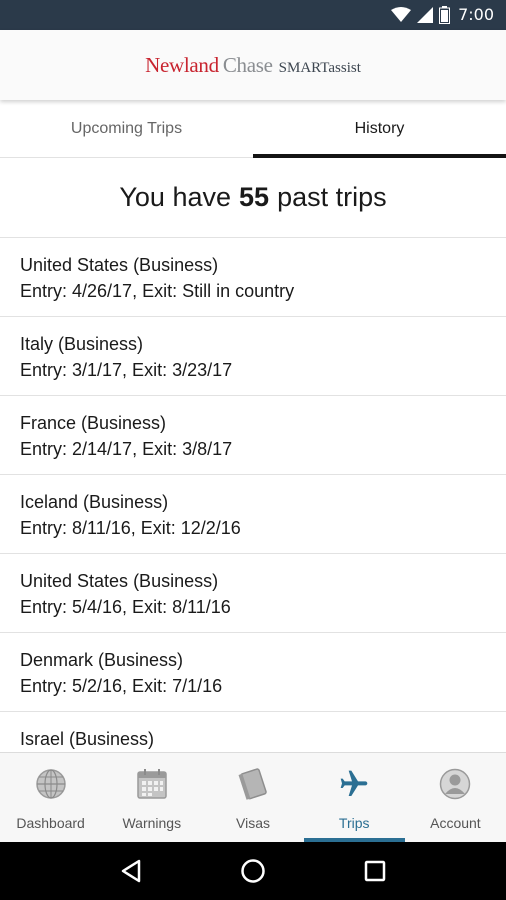  I want to click on nav-label: Visas, so click(253, 823).